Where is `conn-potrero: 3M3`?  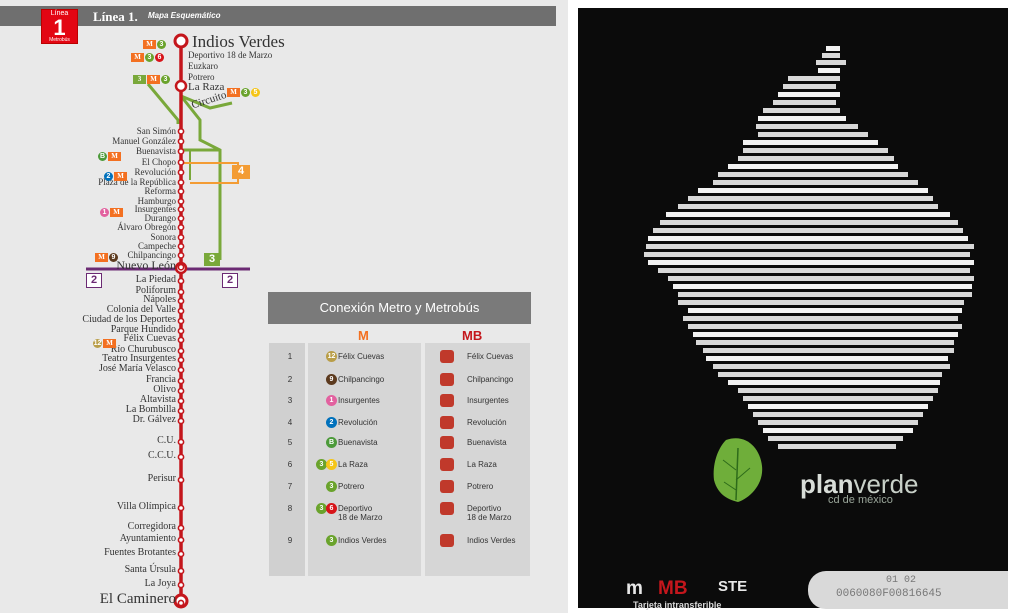
conn-potrero: 3M3 is located at coordinates (152, 79).